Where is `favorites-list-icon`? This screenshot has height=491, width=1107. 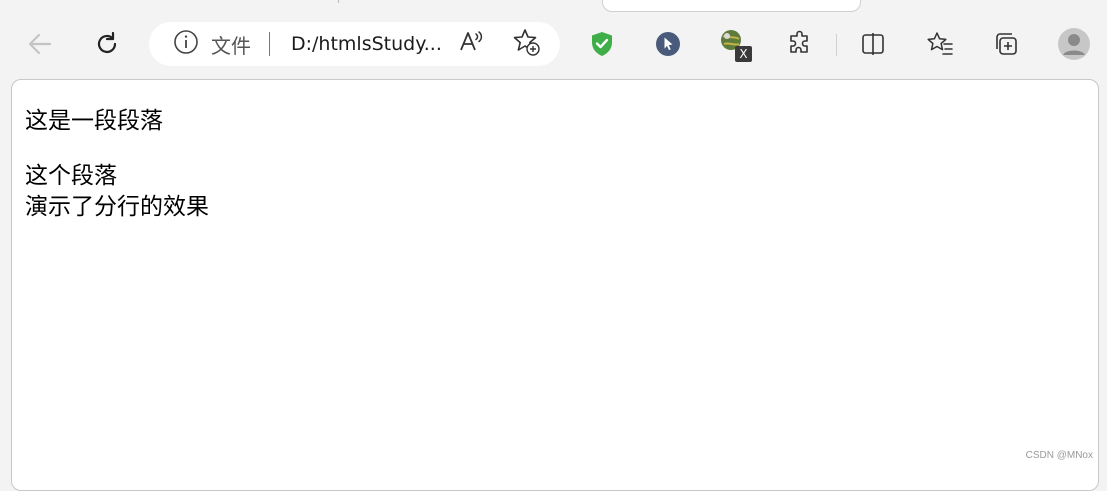 favorites-list-icon is located at coordinates (940, 44).